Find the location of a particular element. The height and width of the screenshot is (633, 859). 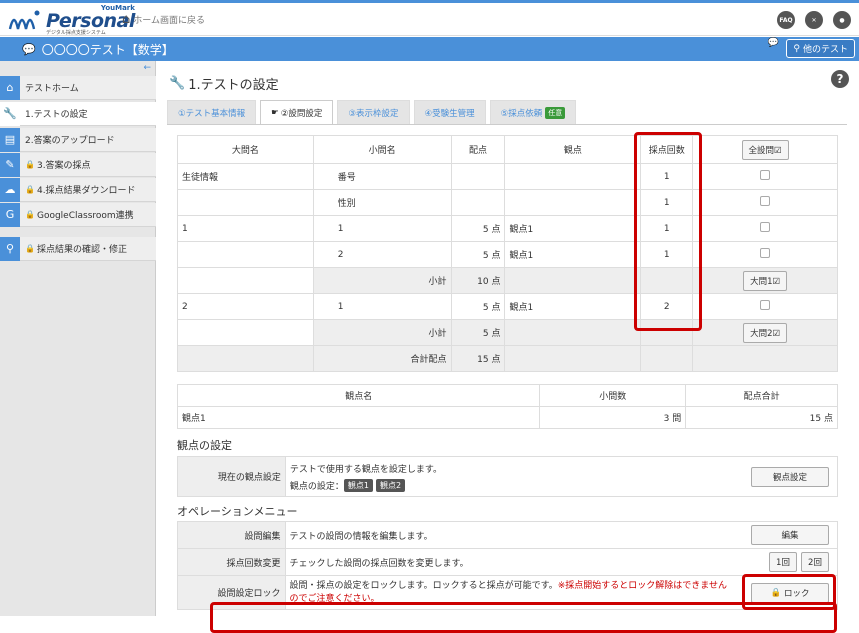

home-link: ⌂ ホーム画面に戻る is located at coordinates (163, 19).